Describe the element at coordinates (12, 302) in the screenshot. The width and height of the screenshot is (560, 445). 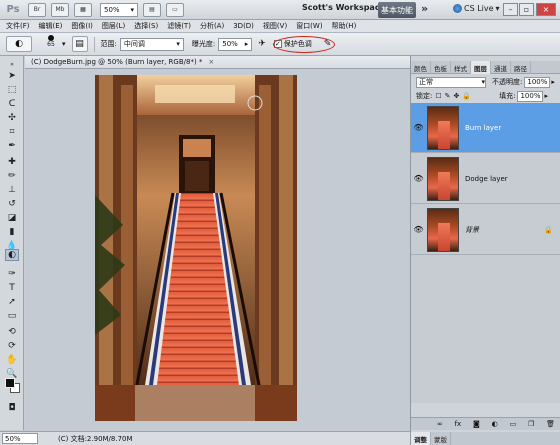
I see `path-selection-tool-icon: ➚` at that location.